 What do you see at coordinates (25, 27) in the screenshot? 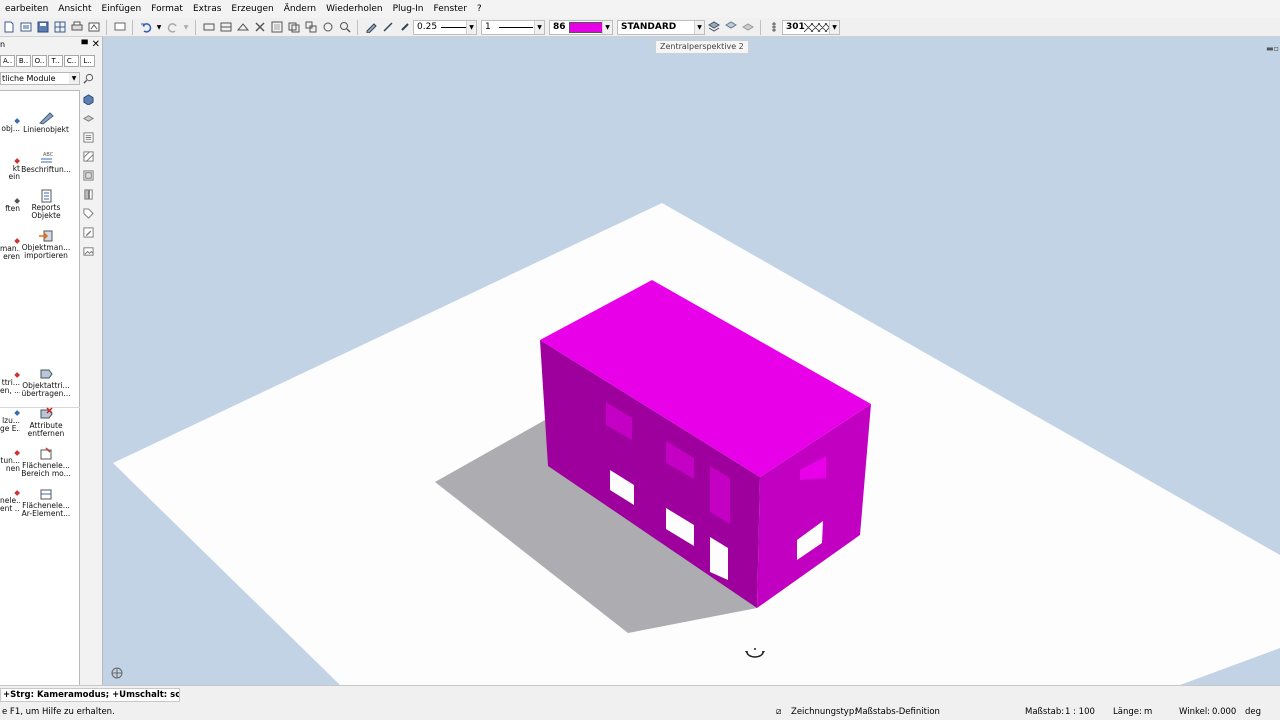
I see `open-file-icon` at bounding box center [25, 27].